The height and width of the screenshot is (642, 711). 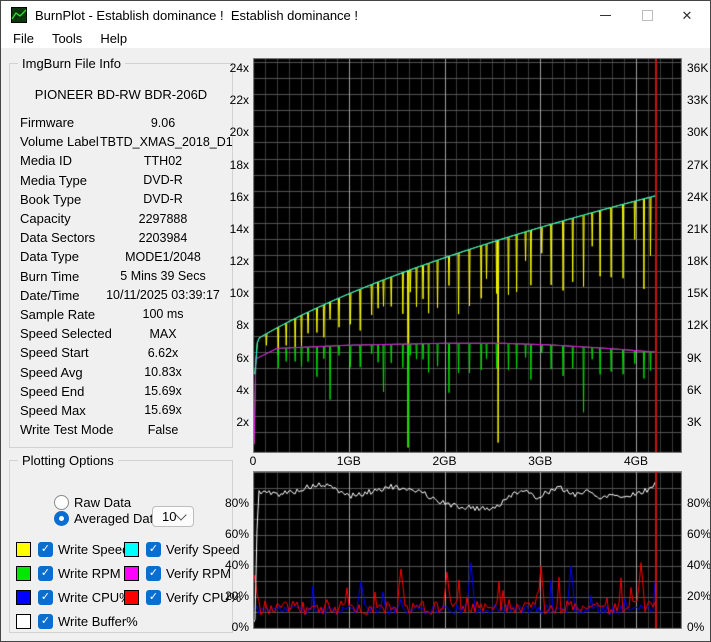 I want to click on cpu-buffer-chart-canvas, so click(x=467, y=550).